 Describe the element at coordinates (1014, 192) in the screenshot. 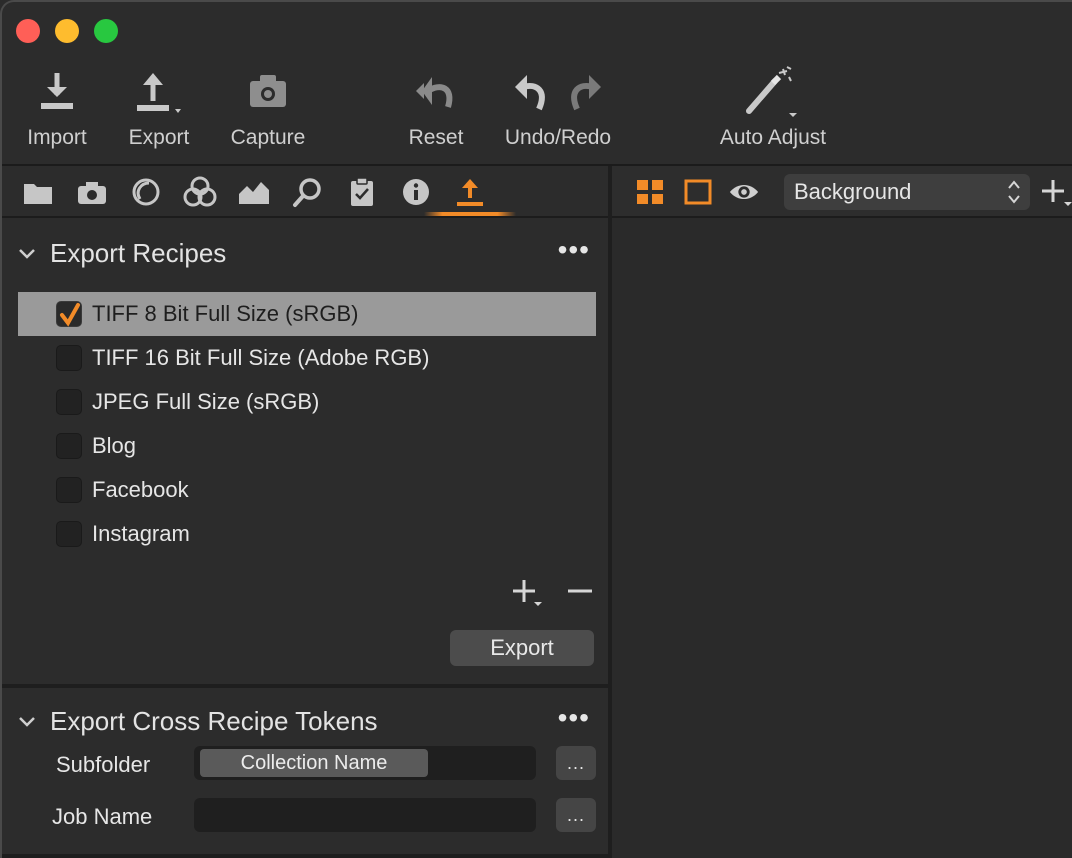

I see `select-arrows-icon` at that location.